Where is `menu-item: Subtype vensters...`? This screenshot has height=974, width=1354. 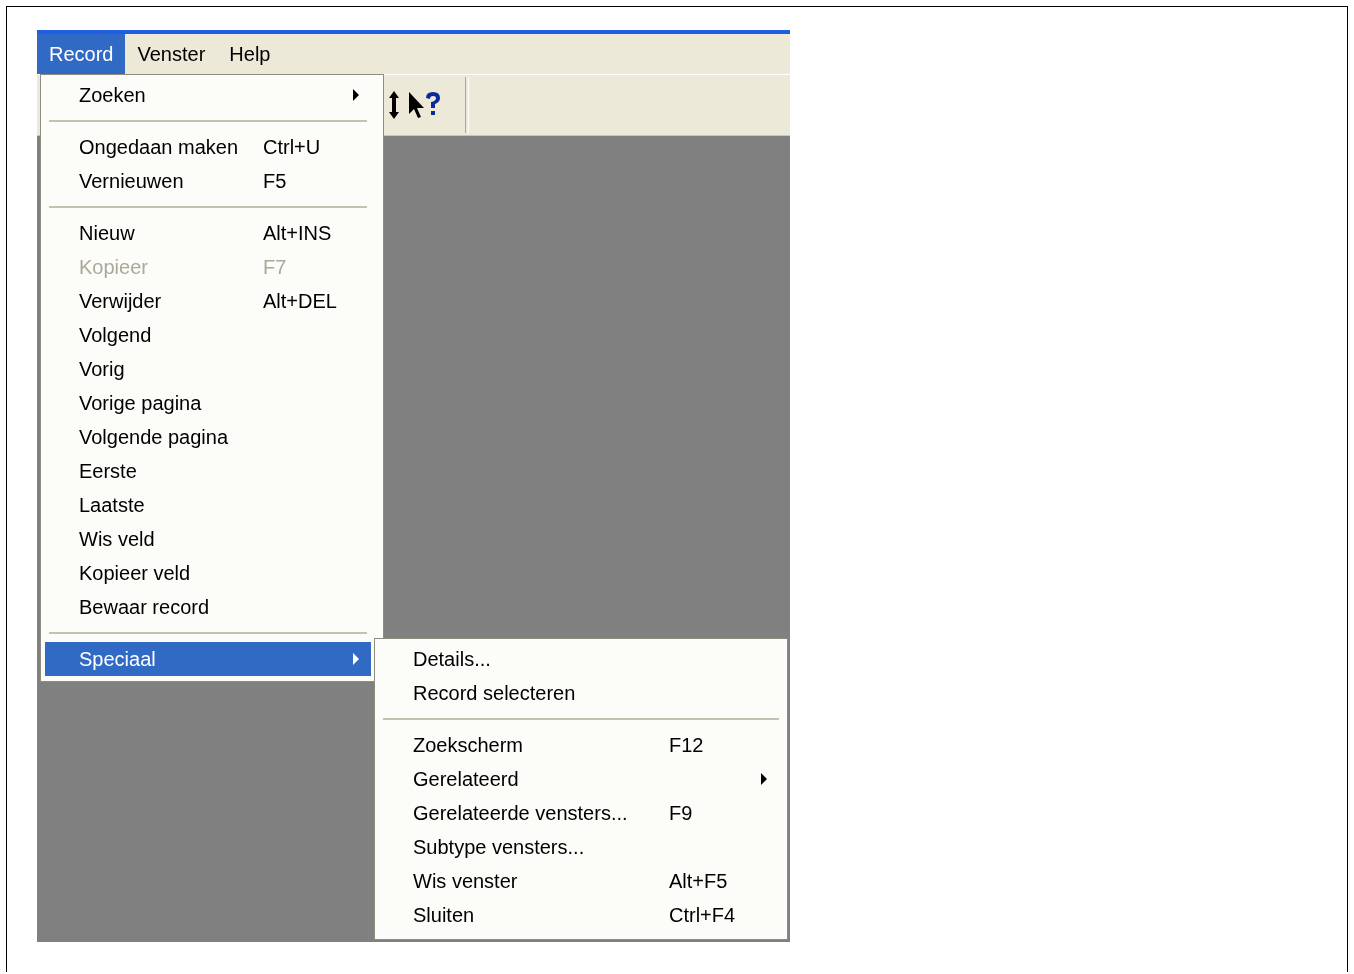 menu-item: Subtype vensters... is located at coordinates (581, 847).